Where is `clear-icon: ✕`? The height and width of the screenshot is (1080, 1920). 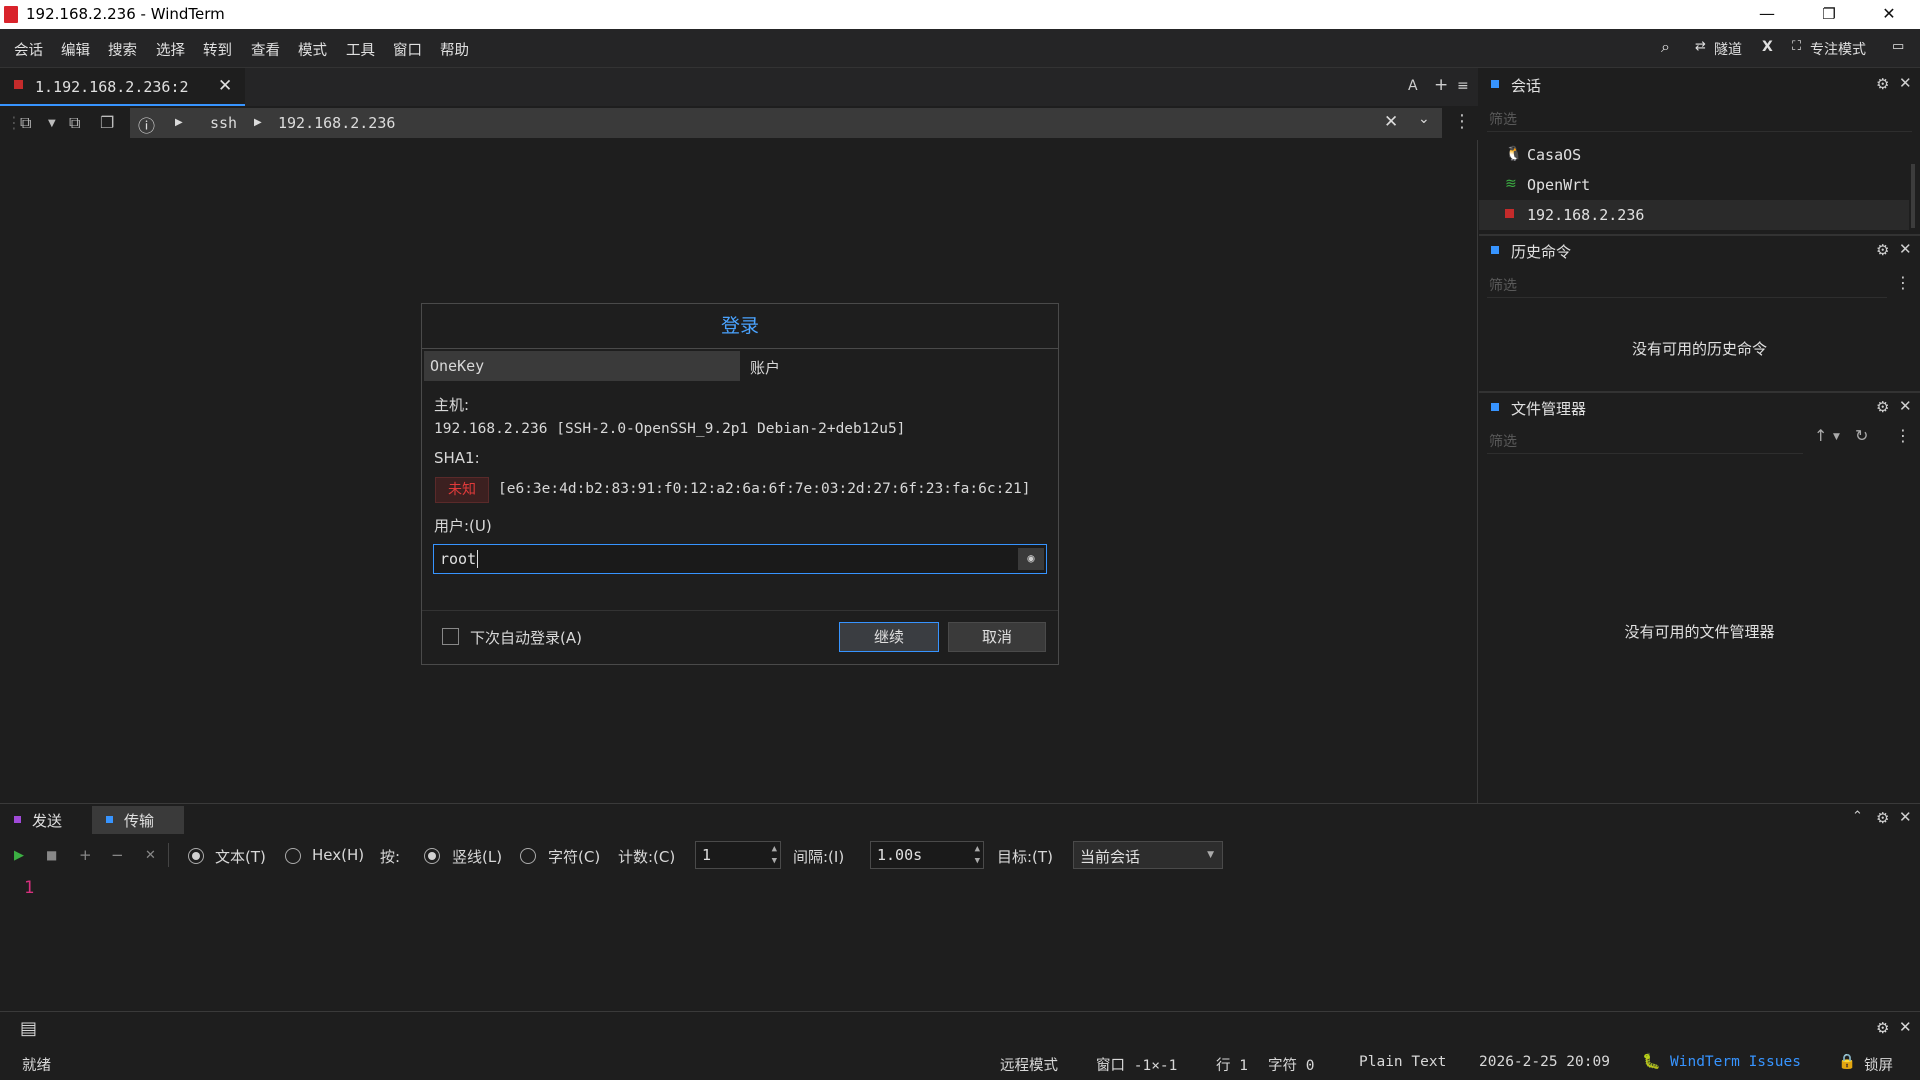 clear-icon: ✕ is located at coordinates (150, 855).